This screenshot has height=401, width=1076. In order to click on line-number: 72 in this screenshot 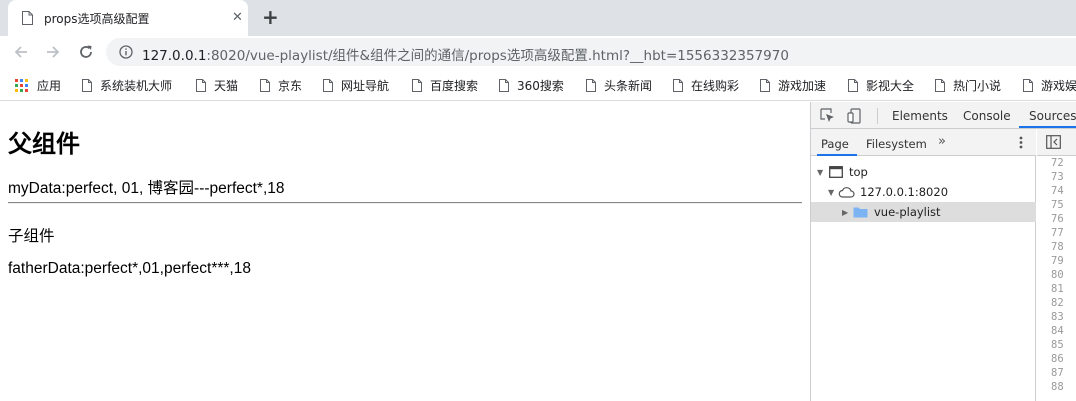, I will do `click(1057, 163)`.